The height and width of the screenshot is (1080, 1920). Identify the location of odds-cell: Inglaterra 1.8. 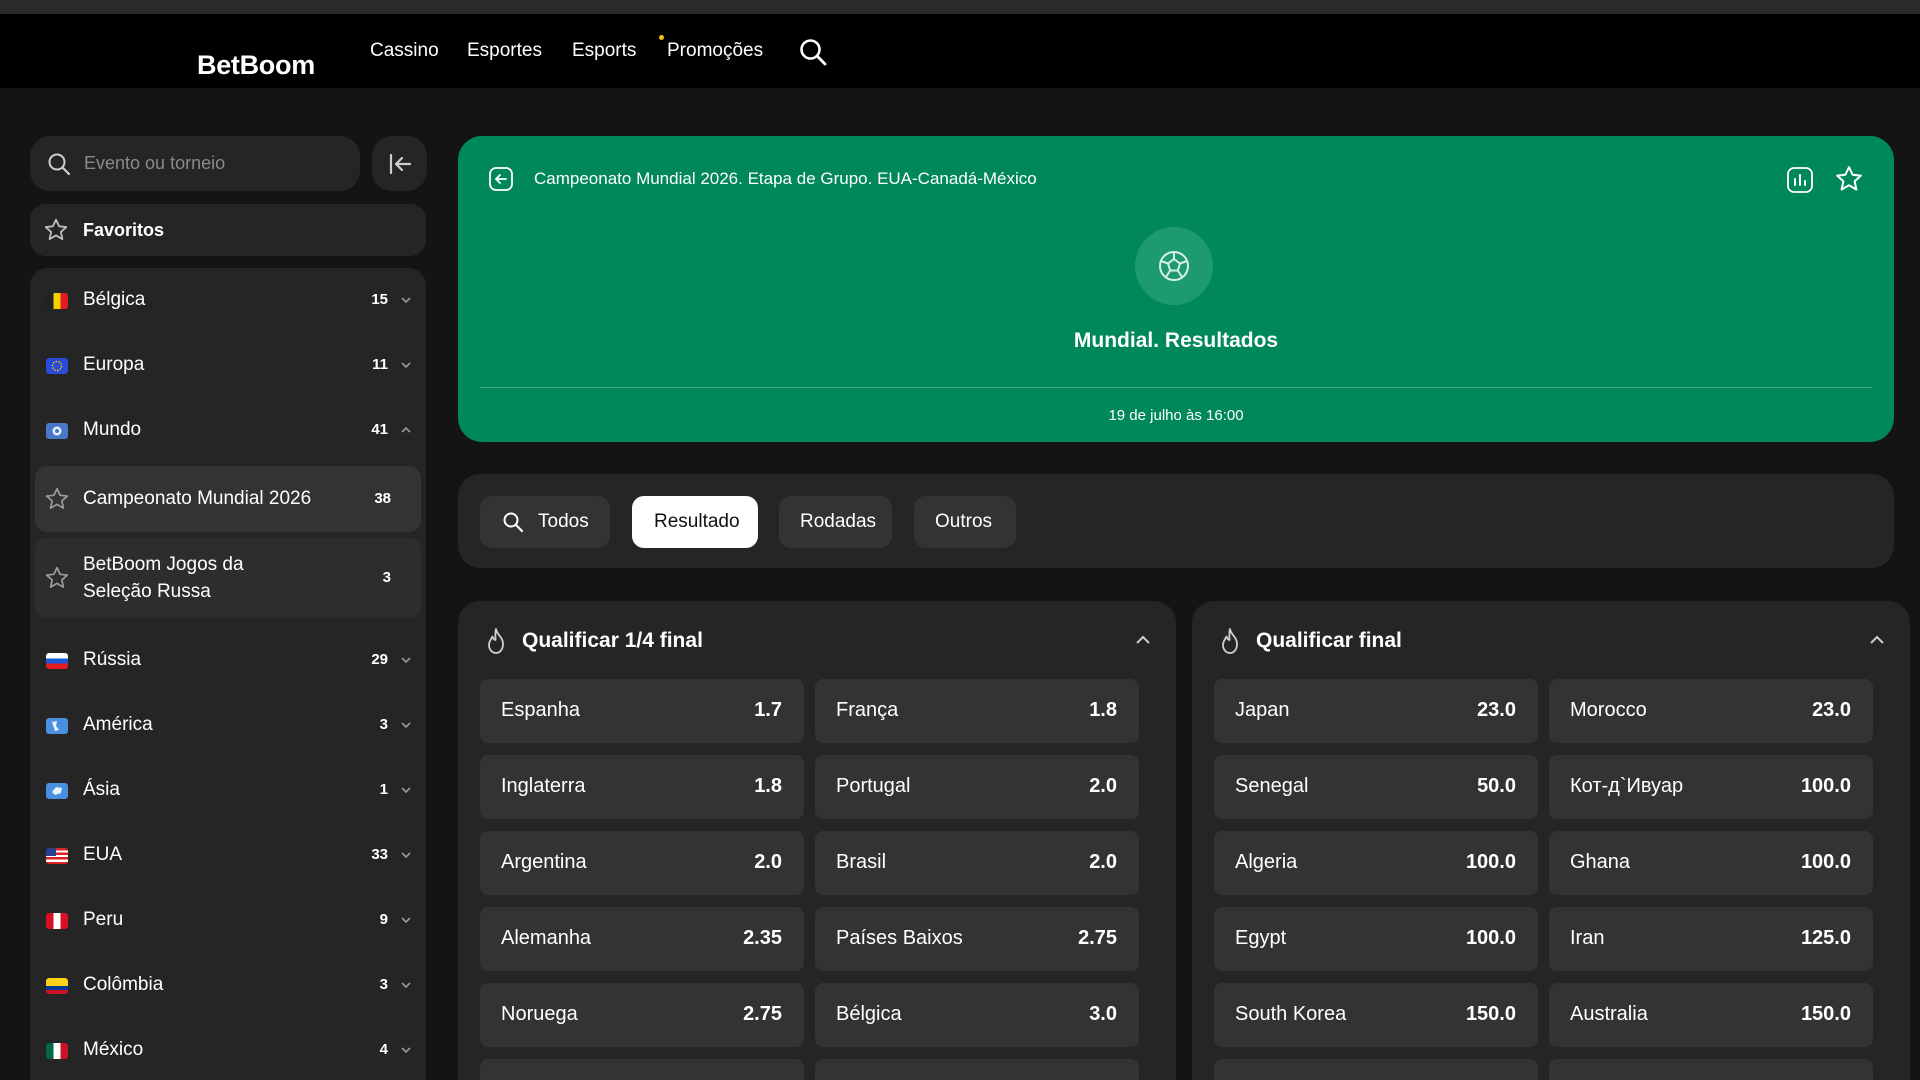
(642, 787).